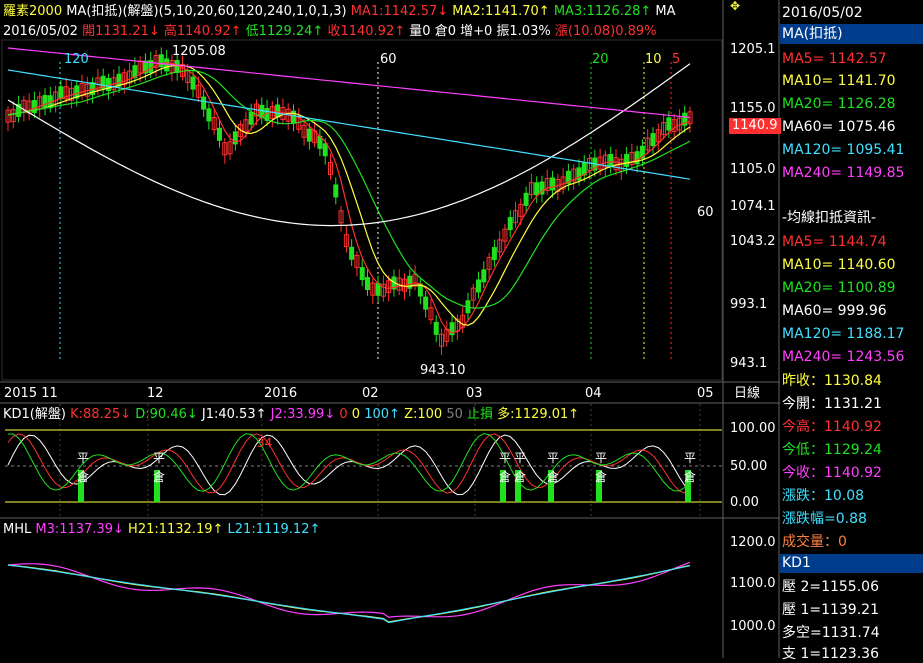  Describe the element at coordinates (753, 169) in the screenshot. I see `price-axis-1105: 1105.0` at that location.